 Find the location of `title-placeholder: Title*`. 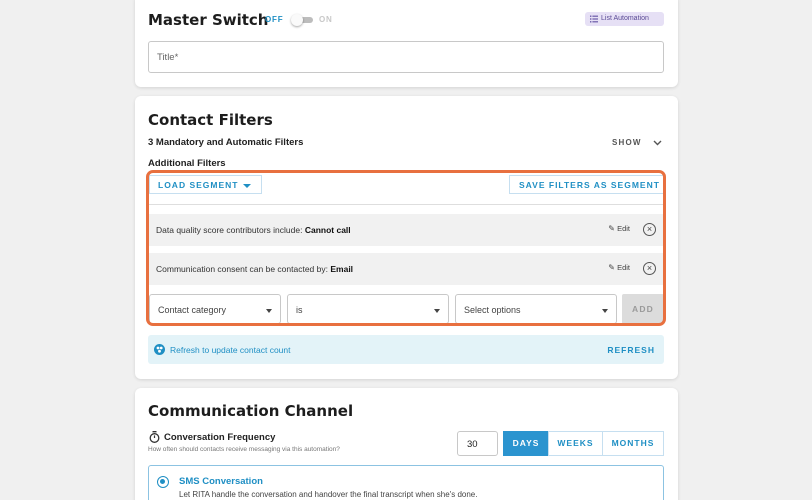

title-placeholder: Title* is located at coordinates (168, 57).